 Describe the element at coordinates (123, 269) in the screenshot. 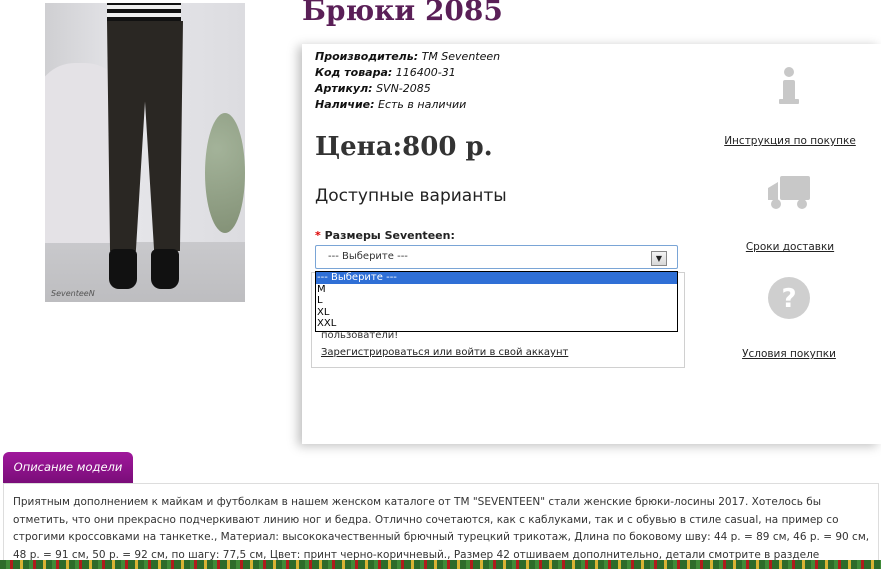

I see `photo-shoe-left` at that location.